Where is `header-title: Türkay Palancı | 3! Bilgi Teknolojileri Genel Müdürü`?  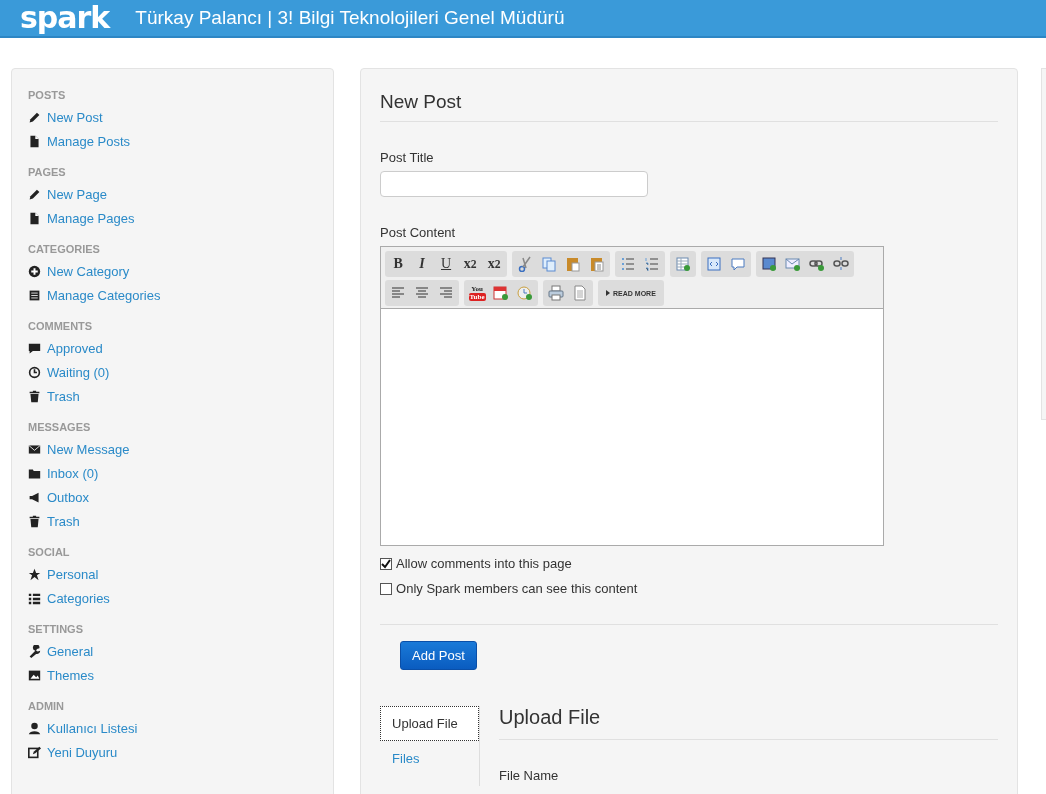
header-title: Türkay Palancı | 3! Bilgi Teknolojileri Genel Müdürü is located at coordinates (350, 18).